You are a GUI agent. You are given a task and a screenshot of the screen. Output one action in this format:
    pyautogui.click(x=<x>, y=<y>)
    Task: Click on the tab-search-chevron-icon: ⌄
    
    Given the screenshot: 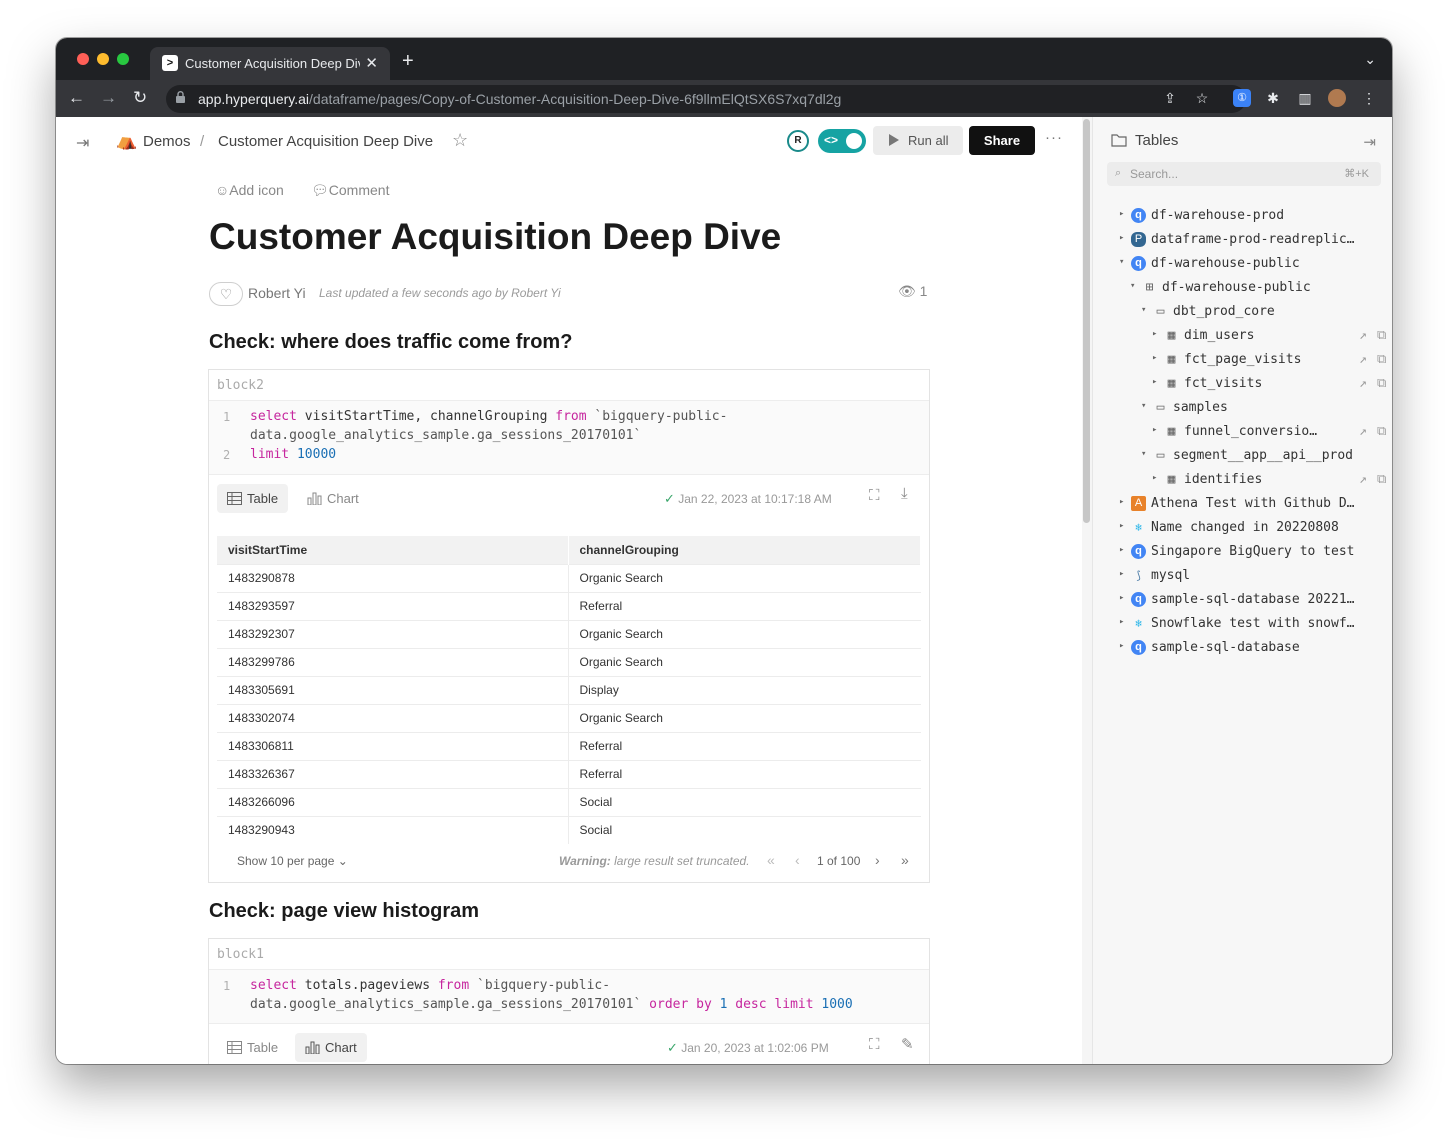 What is the action you would take?
    pyautogui.click(x=1370, y=59)
    